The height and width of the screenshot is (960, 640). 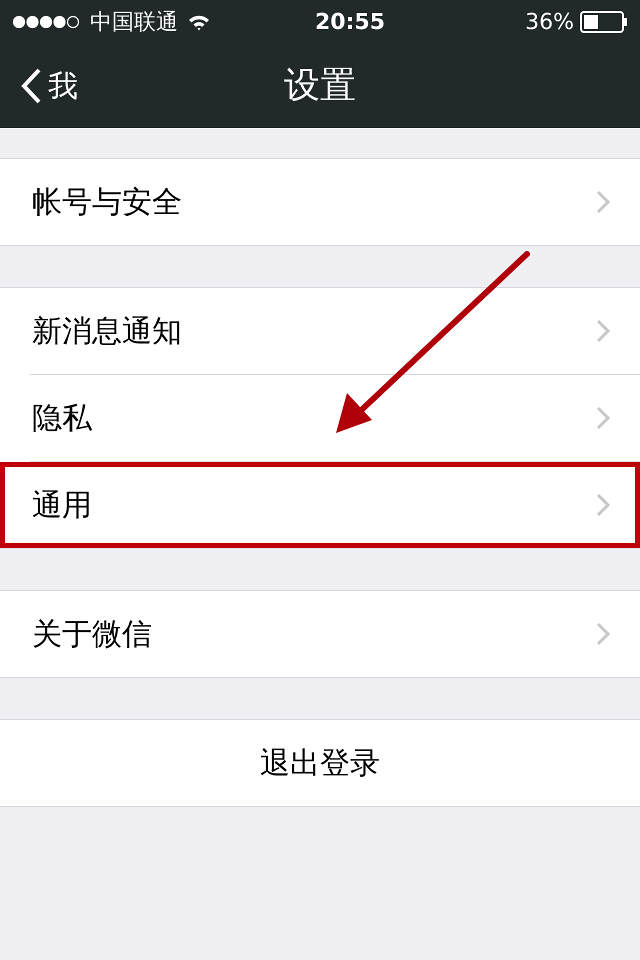 I want to click on battery-icon, so click(x=604, y=22).